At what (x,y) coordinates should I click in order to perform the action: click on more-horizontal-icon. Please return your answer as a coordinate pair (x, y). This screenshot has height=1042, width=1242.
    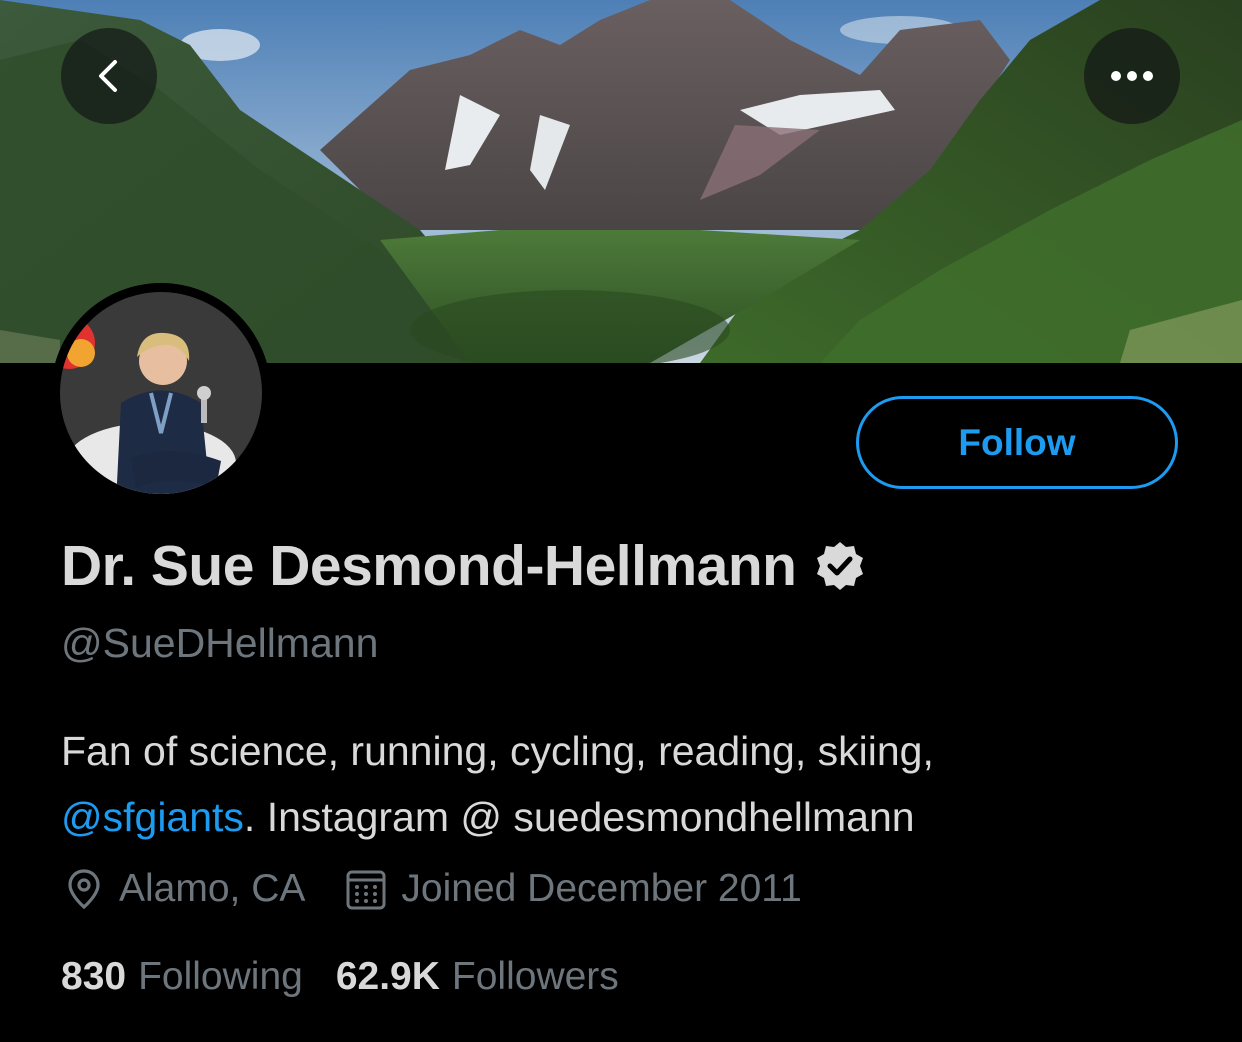
    Looking at the image, I should click on (1132, 76).